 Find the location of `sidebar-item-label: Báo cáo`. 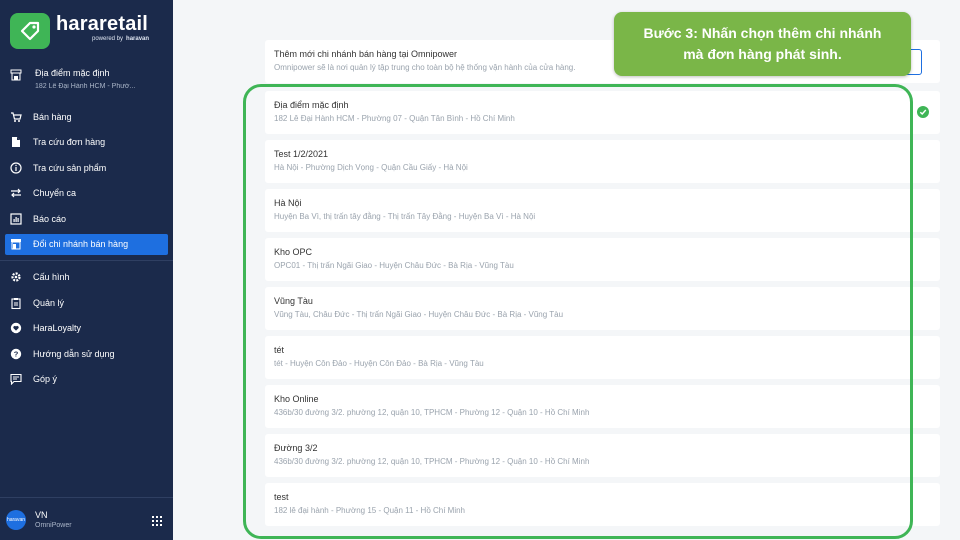

sidebar-item-label: Báo cáo is located at coordinates (50, 218).